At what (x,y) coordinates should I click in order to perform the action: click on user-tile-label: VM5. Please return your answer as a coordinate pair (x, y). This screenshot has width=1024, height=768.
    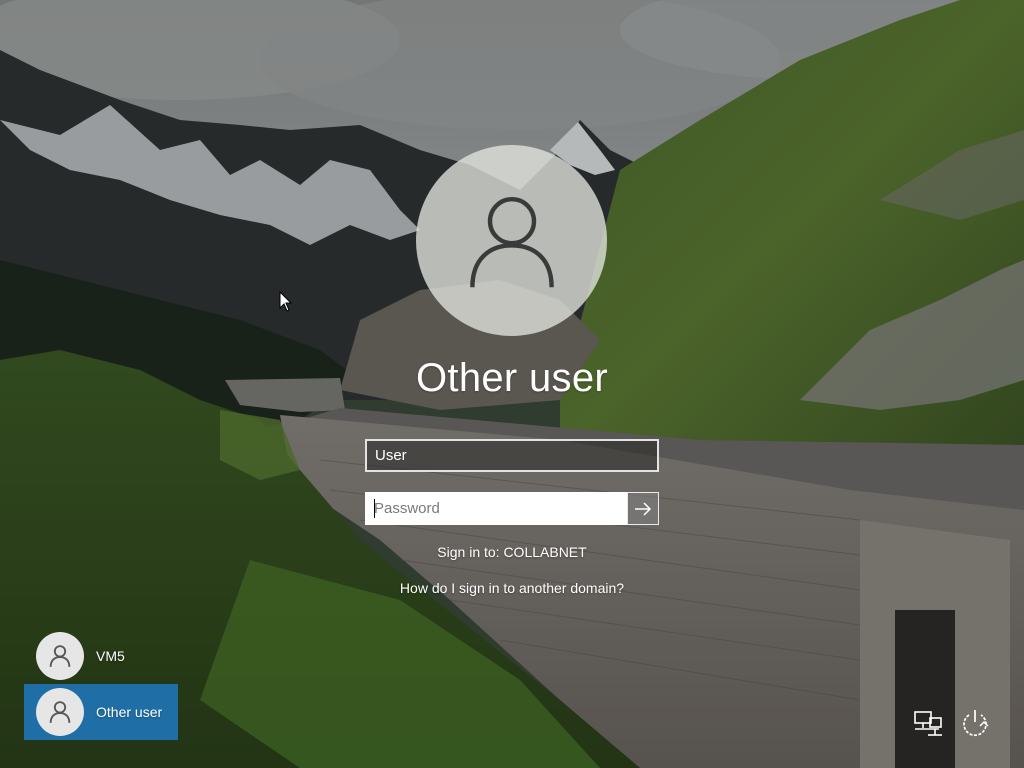
    Looking at the image, I should click on (110, 656).